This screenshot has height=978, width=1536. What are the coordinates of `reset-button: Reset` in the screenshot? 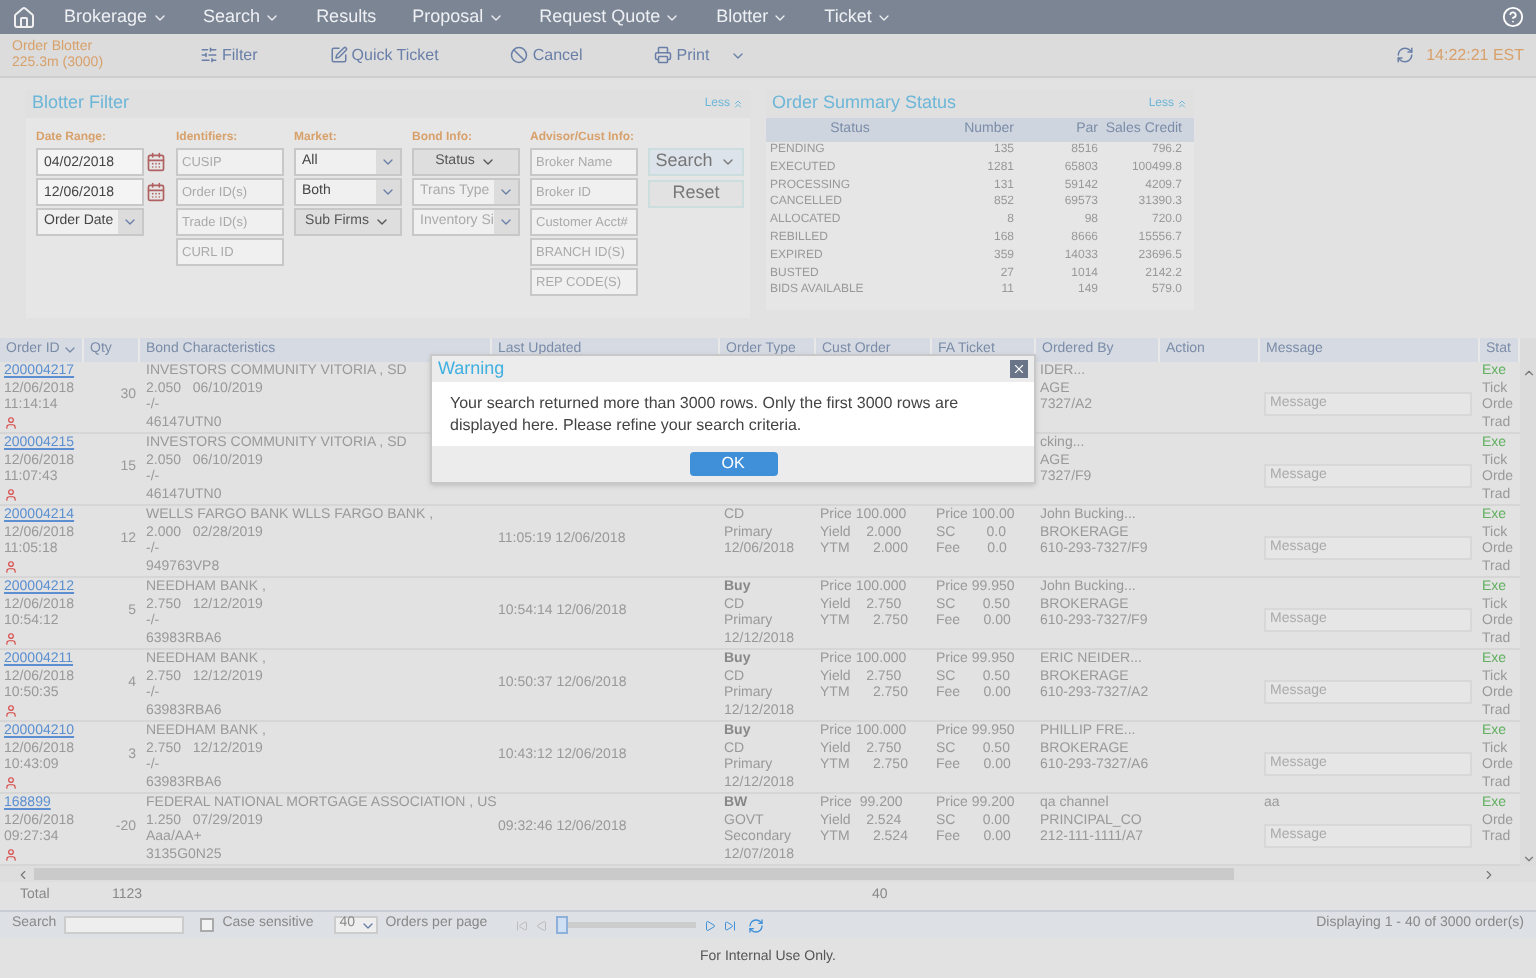 It's located at (696, 194).